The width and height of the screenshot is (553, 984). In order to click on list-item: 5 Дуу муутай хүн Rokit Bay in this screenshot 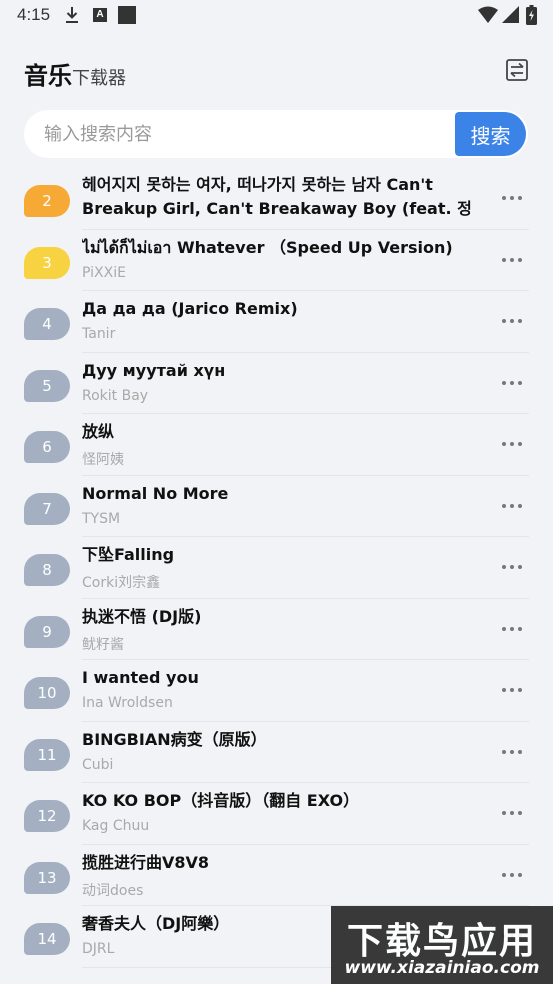, I will do `click(276, 384)`.